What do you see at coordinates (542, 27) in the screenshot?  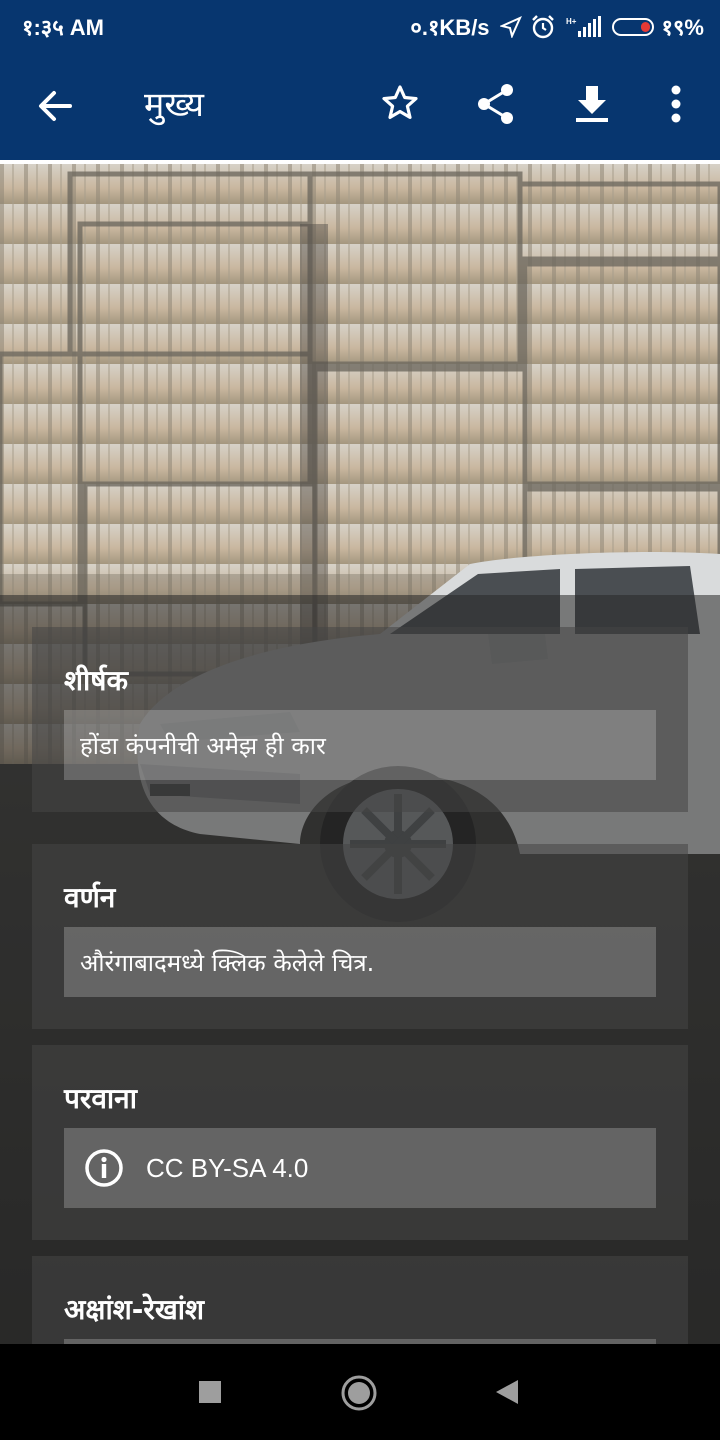 I see `alarm-icon` at bounding box center [542, 27].